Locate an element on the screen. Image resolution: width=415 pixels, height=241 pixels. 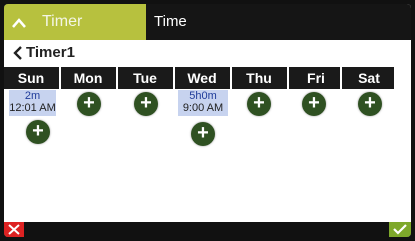
close-icon is located at coordinates (14, 229).